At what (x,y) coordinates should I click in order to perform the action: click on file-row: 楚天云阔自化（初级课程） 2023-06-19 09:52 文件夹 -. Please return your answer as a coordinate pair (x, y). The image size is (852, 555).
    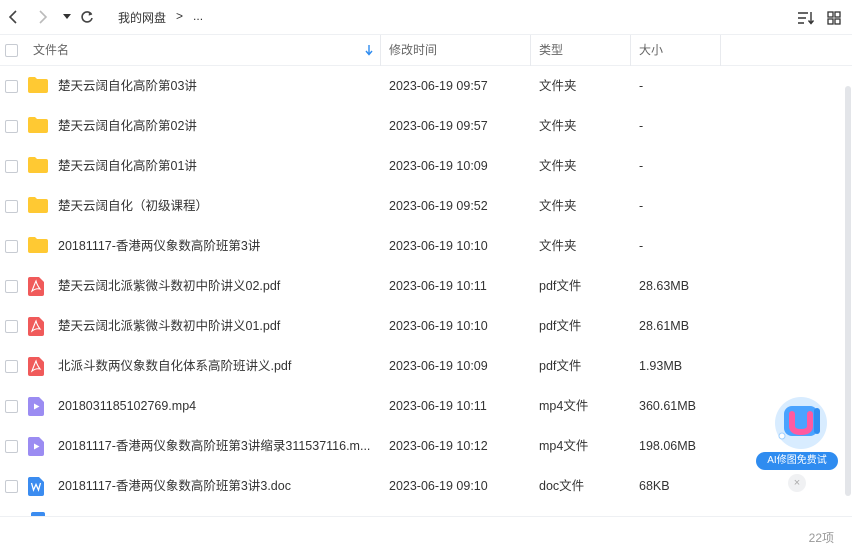
    Looking at the image, I should click on (422, 206).